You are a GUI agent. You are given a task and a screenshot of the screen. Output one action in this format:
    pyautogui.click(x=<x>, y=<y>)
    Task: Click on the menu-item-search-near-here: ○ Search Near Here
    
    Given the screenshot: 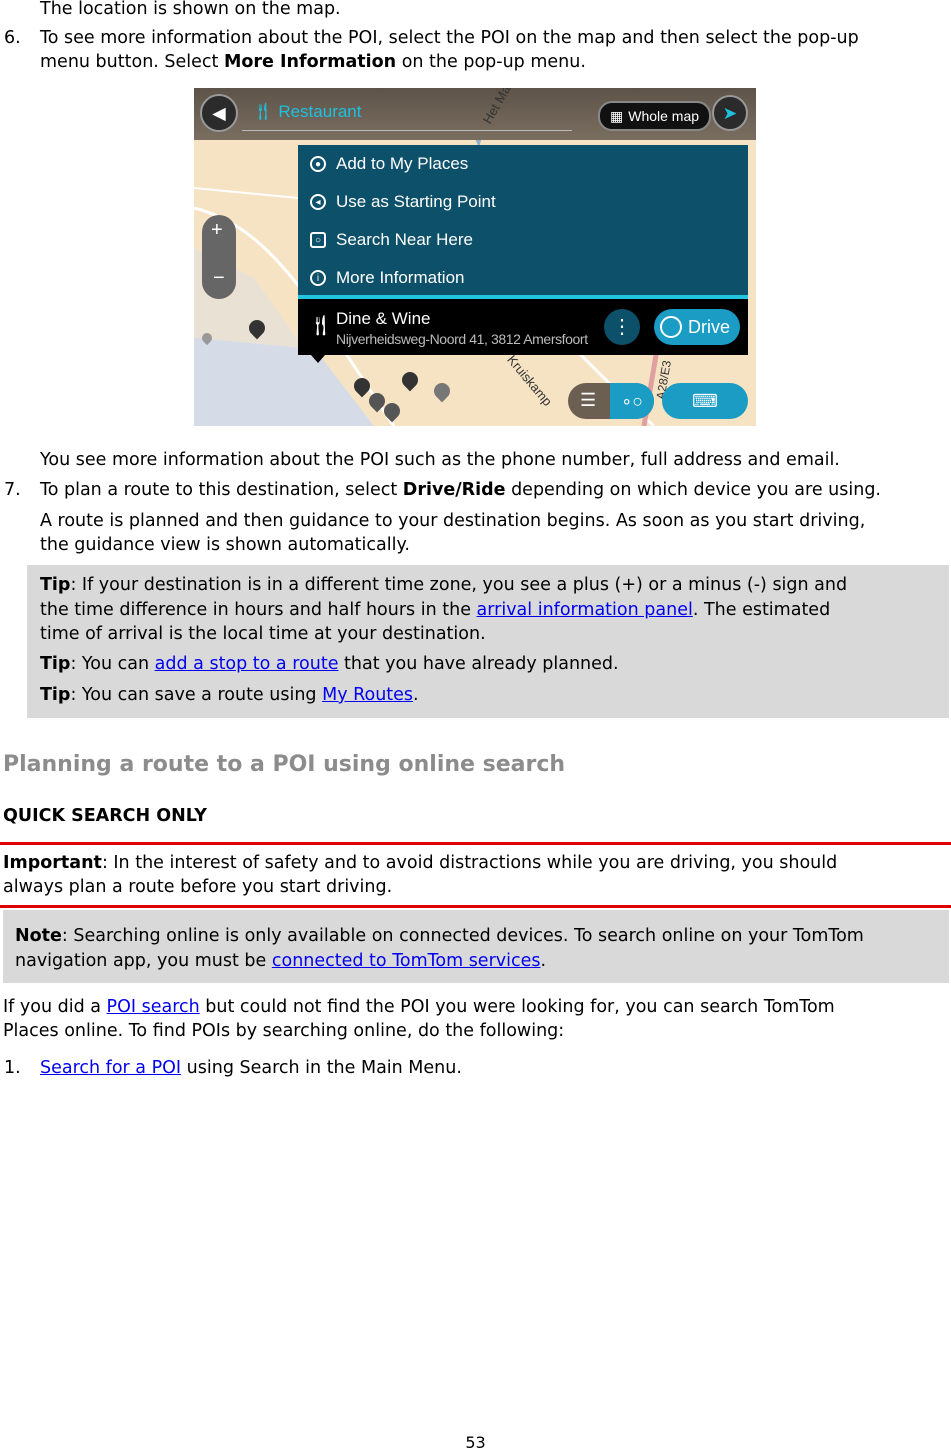 What is the action you would take?
    pyautogui.click(x=391, y=240)
    